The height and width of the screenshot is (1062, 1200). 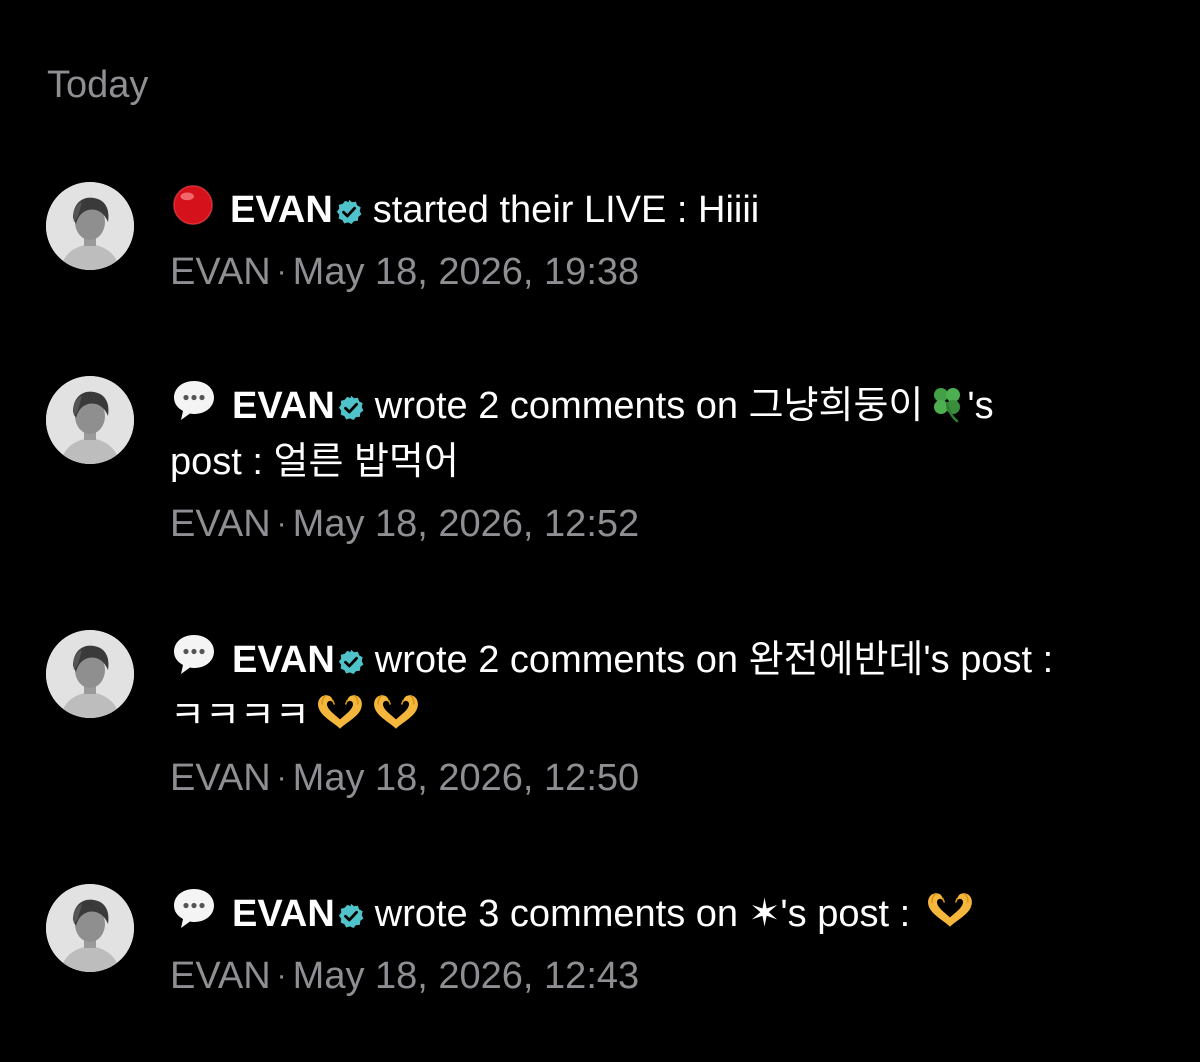 What do you see at coordinates (466, 976) in the screenshot?
I see `timestamp: May 18, 2026, 12:43` at bounding box center [466, 976].